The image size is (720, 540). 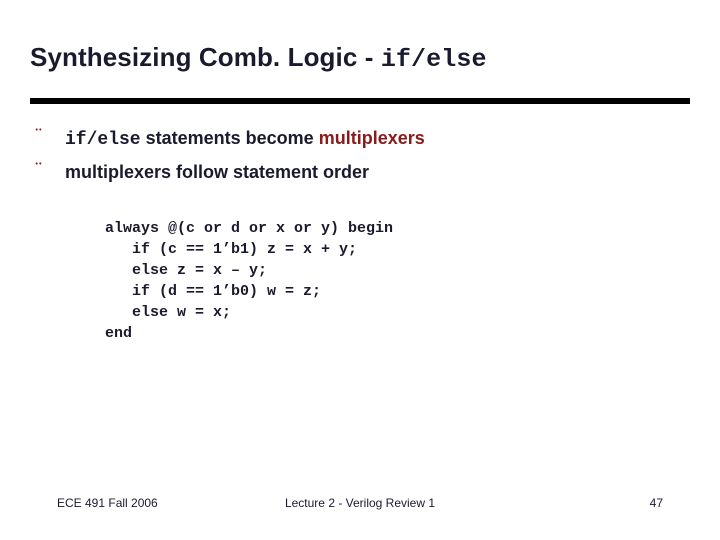 What do you see at coordinates (217, 172) in the screenshot?
I see `list-item-text: multiplexers follow statement order` at bounding box center [217, 172].